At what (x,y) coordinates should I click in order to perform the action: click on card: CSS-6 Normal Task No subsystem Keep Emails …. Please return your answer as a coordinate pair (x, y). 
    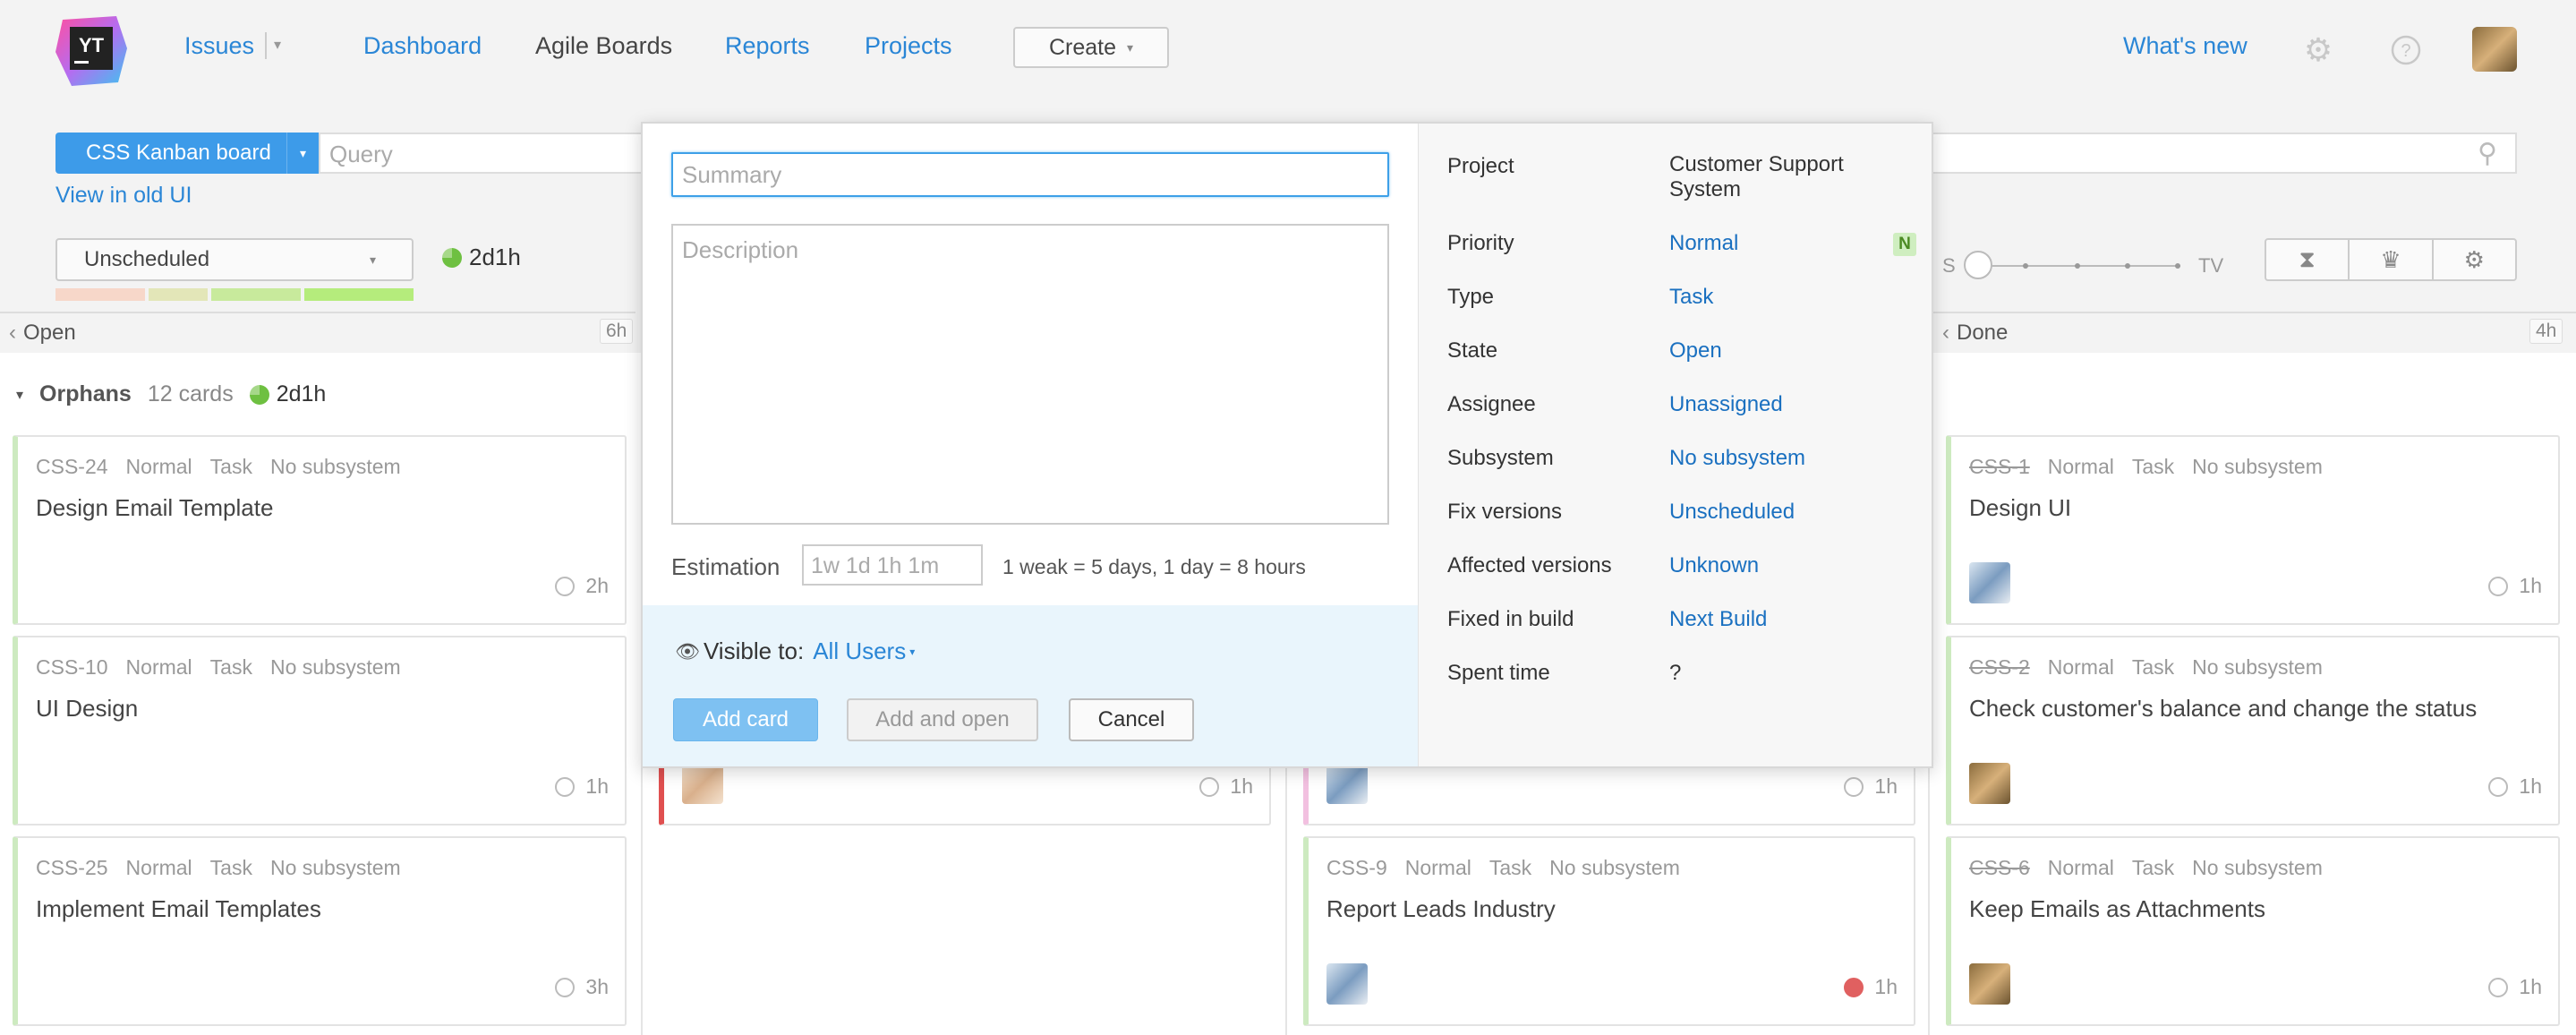
    Looking at the image, I should click on (2253, 931).